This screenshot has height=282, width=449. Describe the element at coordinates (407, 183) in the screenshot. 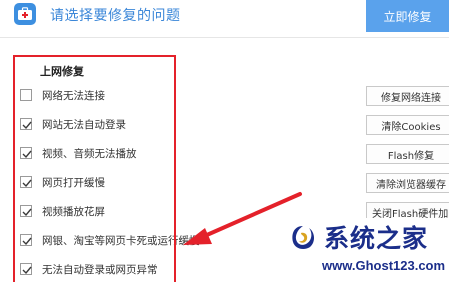

I see `clear-browser-cache-button: 清除浏览器缓存` at that location.